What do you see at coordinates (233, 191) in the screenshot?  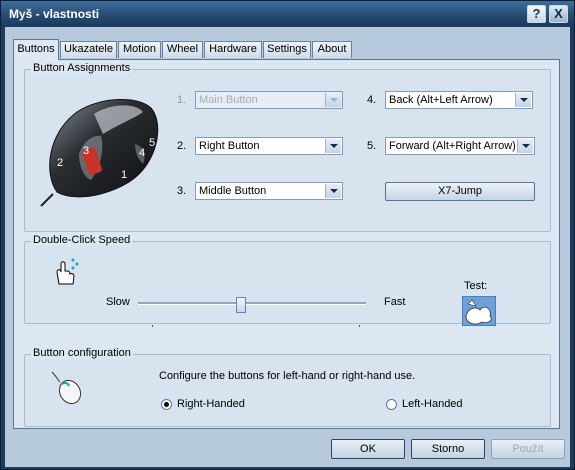 I see `slot-3-value: Middle Button` at bounding box center [233, 191].